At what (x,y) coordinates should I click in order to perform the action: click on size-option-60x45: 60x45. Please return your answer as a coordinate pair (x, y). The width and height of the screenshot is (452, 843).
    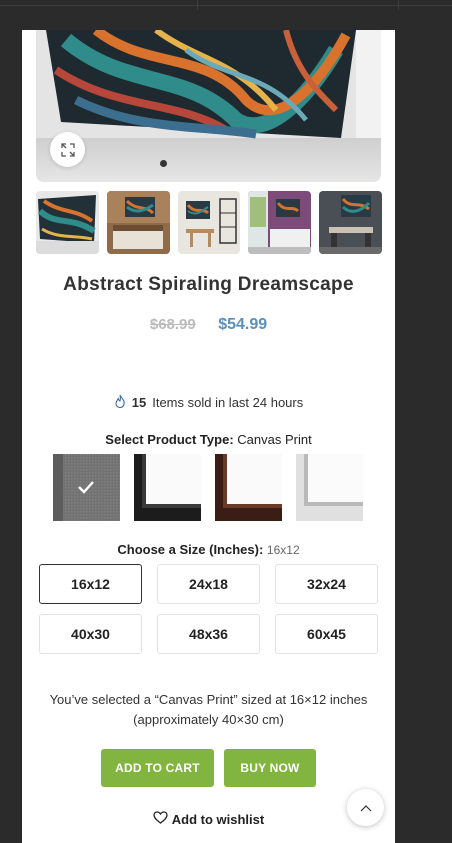
    Looking at the image, I should click on (326, 634).